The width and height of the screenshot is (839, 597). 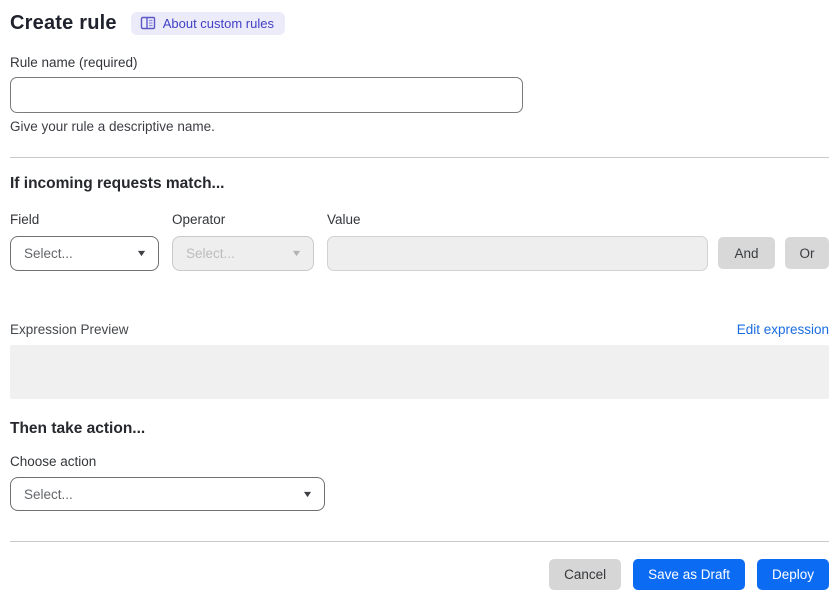 What do you see at coordinates (167, 494) in the screenshot?
I see `choose-action-select: Select... ▼` at bounding box center [167, 494].